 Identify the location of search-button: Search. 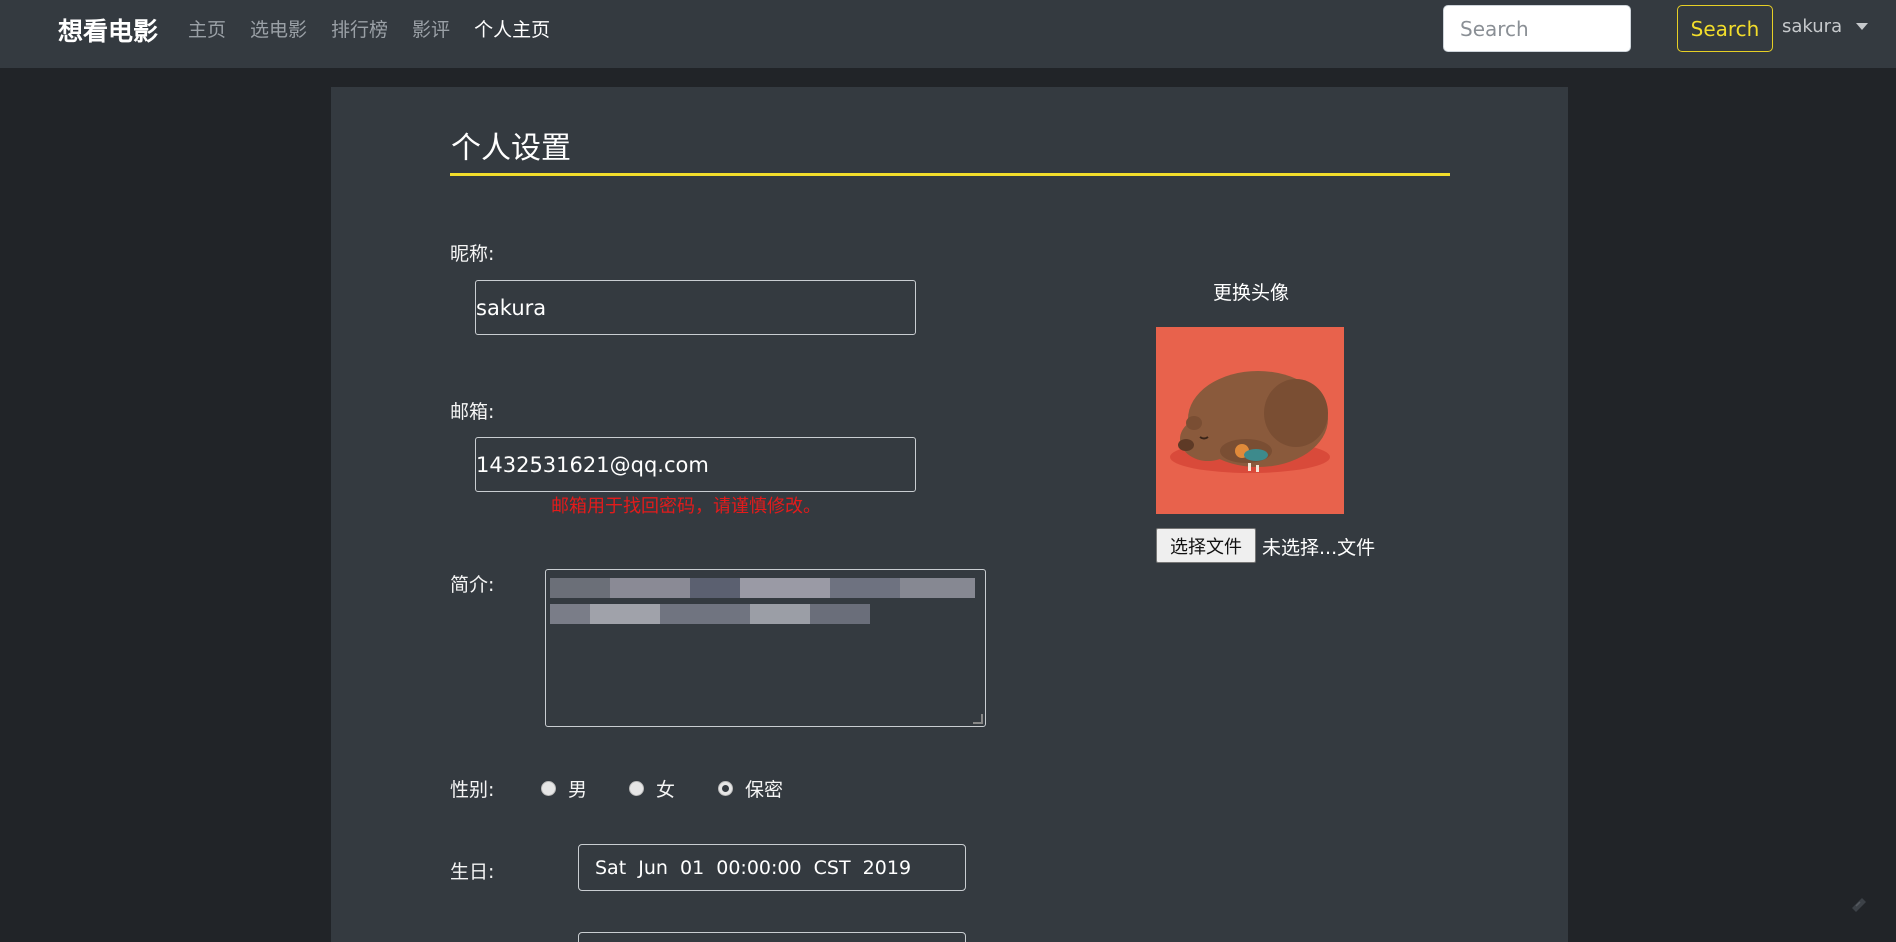
(1725, 28).